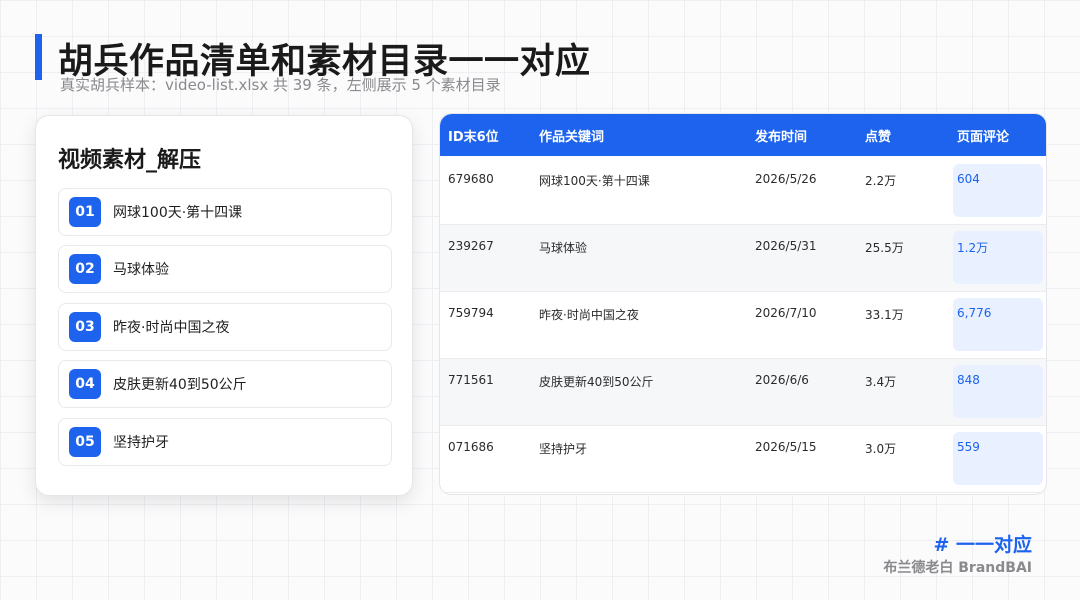 The image size is (1080, 600). Describe the element at coordinates (589, 315) in the screenshot. I see `cell-keyword: 昨夜·时尚中国之夜` at that location.